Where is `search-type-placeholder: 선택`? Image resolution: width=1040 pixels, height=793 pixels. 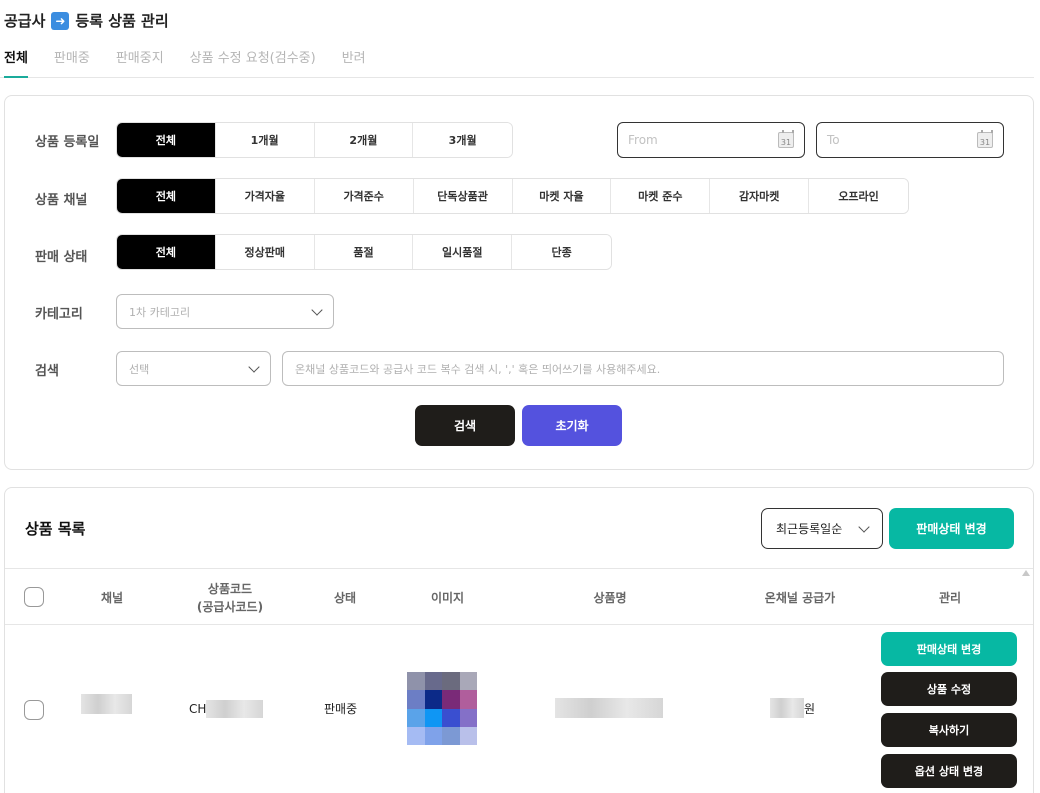 search-type-placeholder: 선택 is located at coordinates (139, 369).